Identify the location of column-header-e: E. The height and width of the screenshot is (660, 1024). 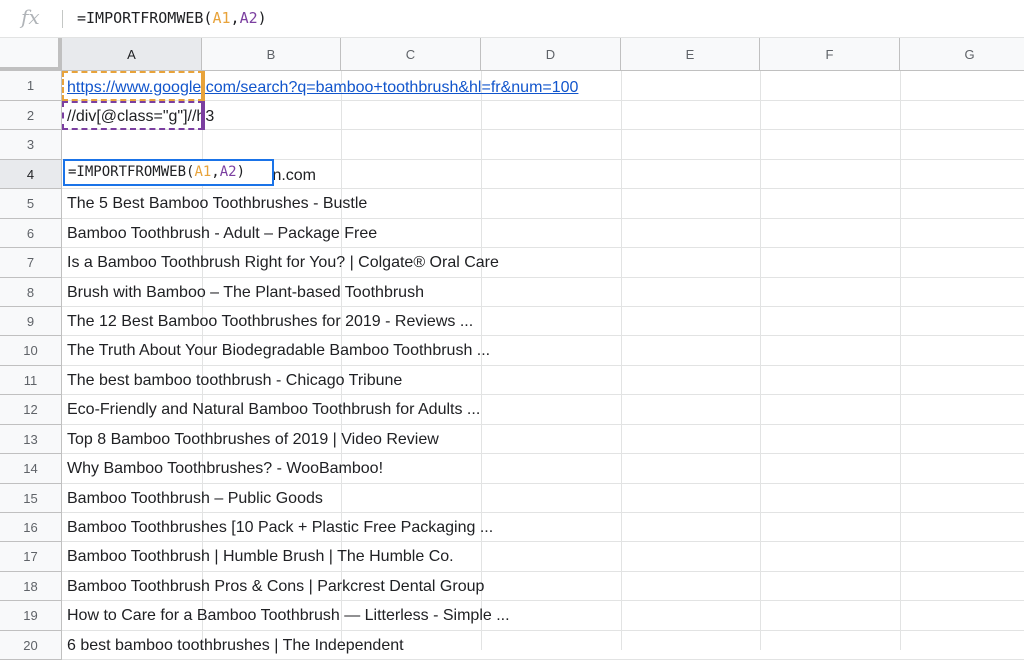
(690, 54).